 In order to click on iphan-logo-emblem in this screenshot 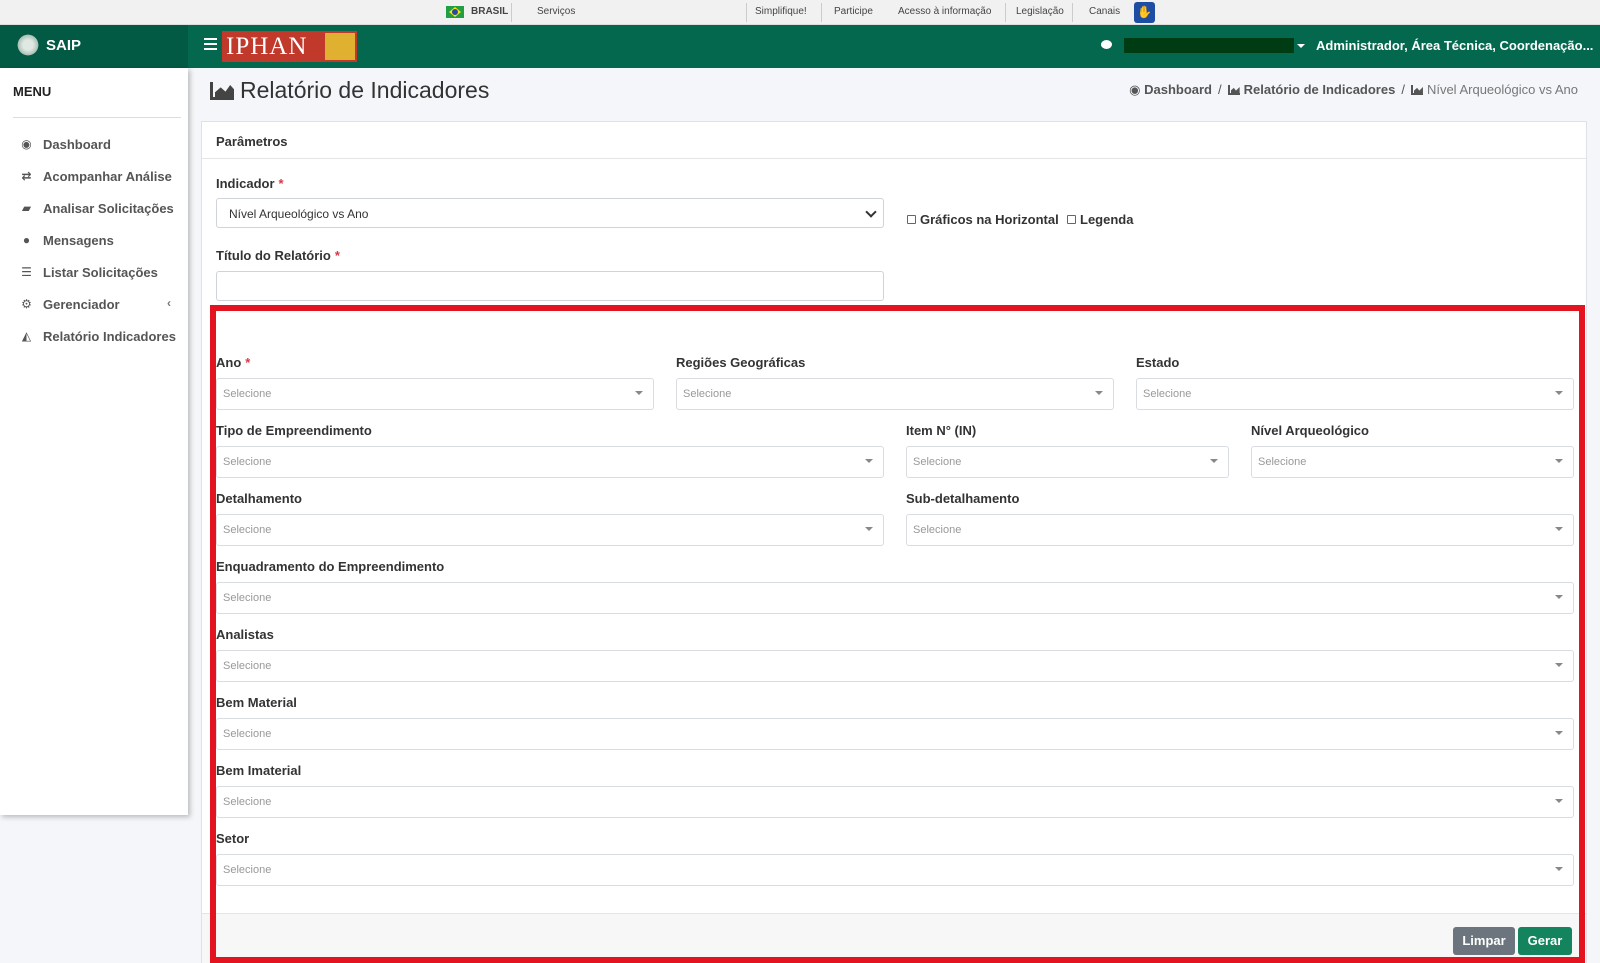, I will do `click(340, 46)`.